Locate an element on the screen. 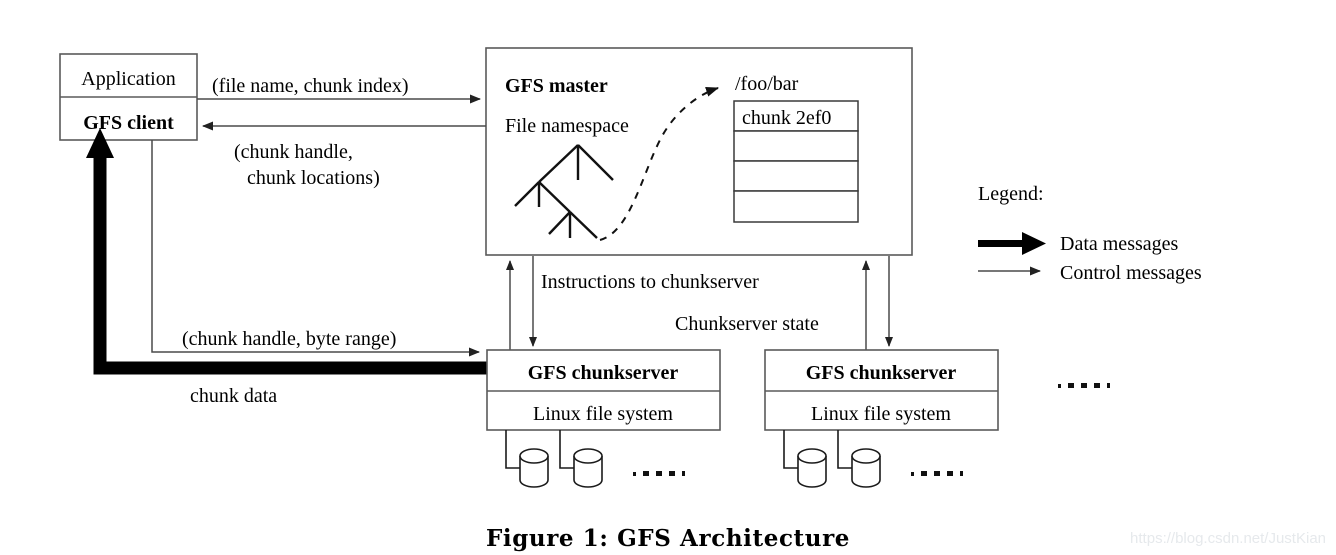 Image resolution: width=1336 pixels, height=555 pixels. instructions-label: Instructions to chunkserver is located at coordinates (650, 282).